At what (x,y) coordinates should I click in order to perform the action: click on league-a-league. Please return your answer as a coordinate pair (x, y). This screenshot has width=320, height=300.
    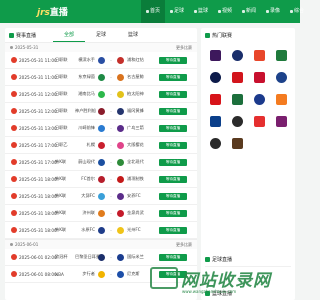
    Looking at the image, I should click on (281, 121).